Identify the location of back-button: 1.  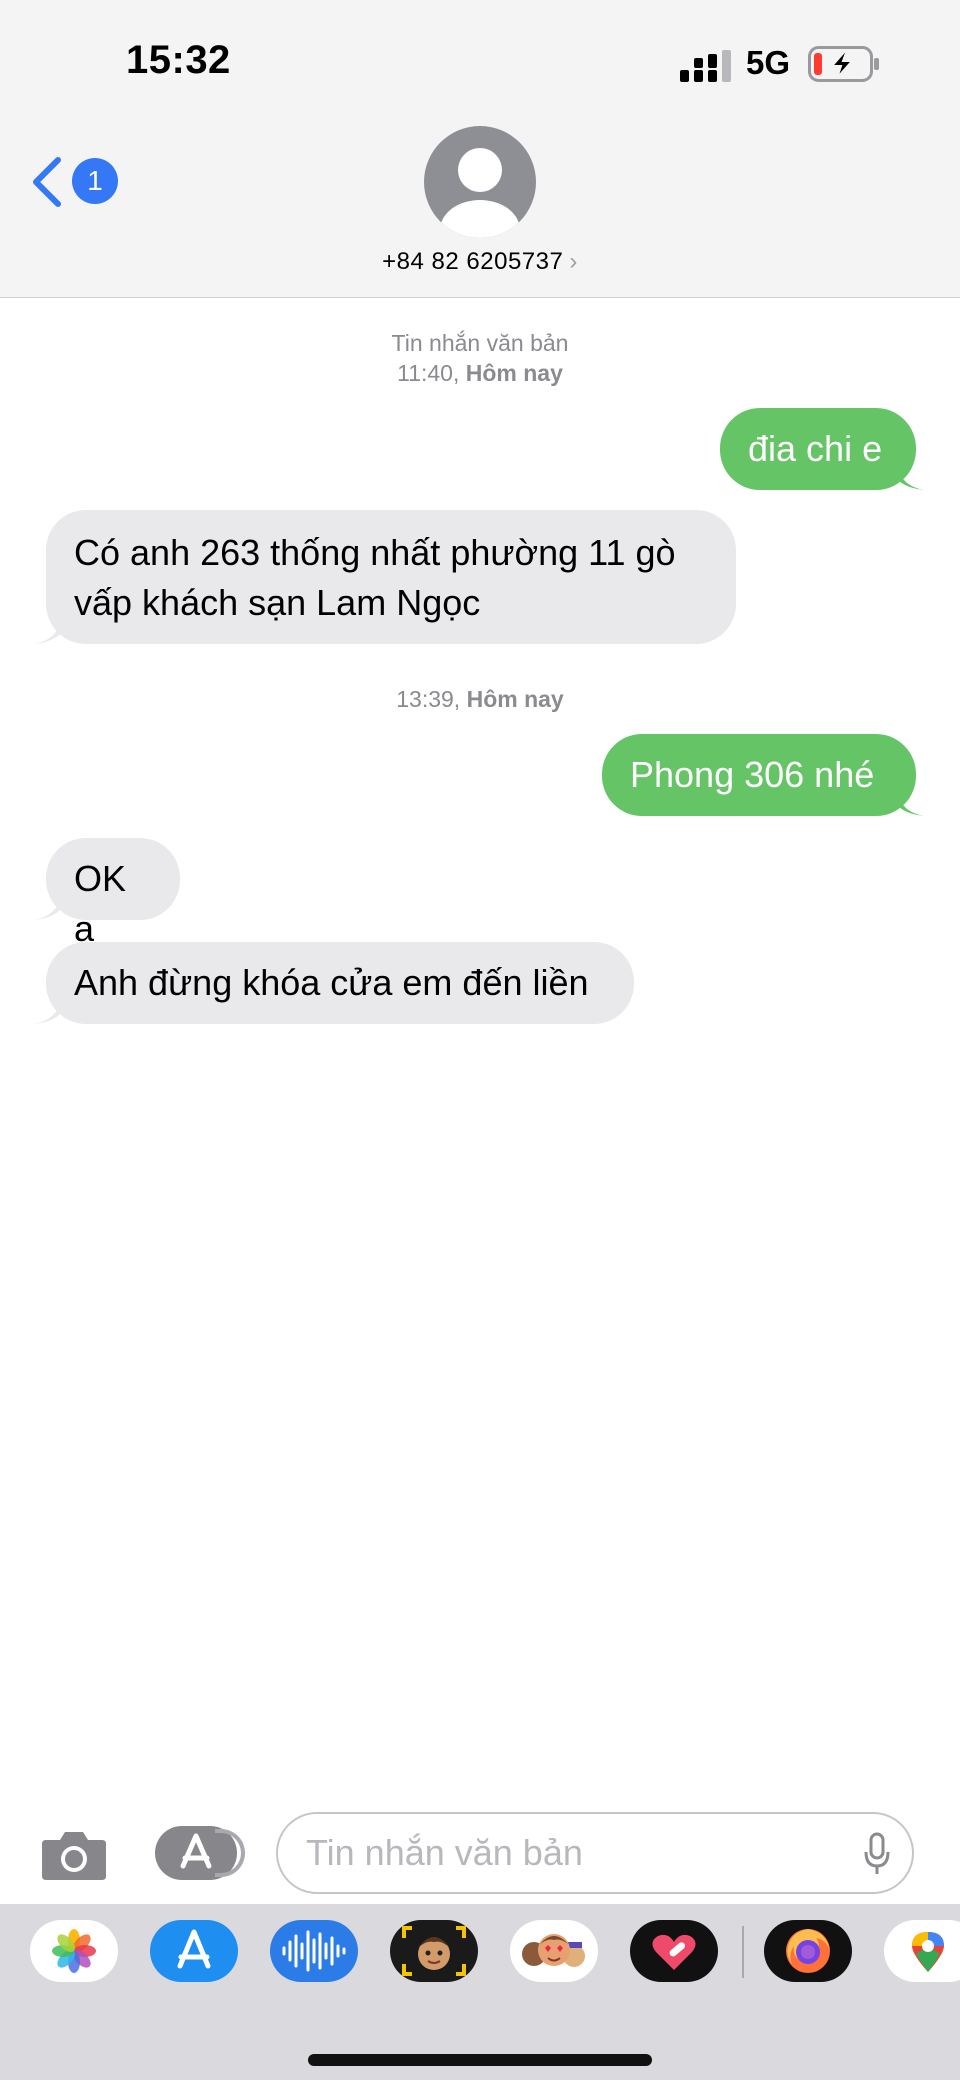
(74, 182).